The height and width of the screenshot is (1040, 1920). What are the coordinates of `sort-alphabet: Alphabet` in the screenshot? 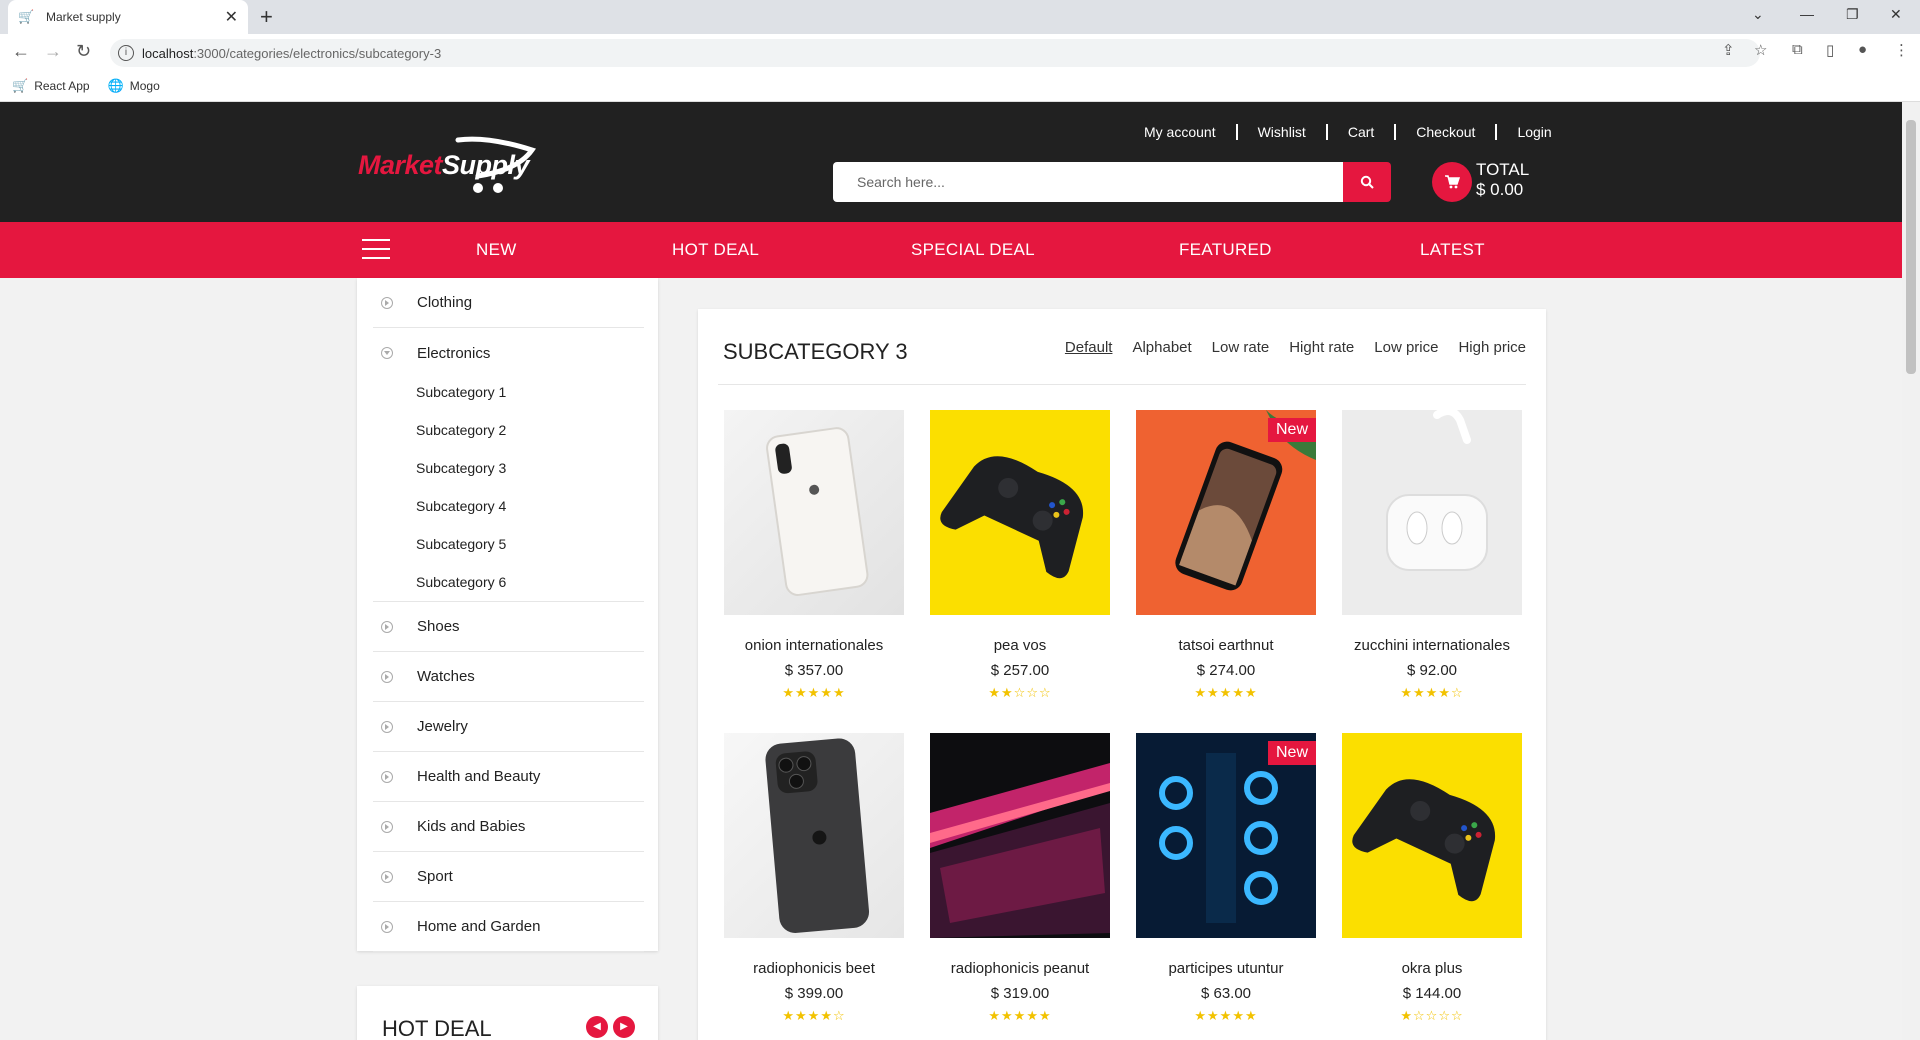 It's located at (1161, 347).